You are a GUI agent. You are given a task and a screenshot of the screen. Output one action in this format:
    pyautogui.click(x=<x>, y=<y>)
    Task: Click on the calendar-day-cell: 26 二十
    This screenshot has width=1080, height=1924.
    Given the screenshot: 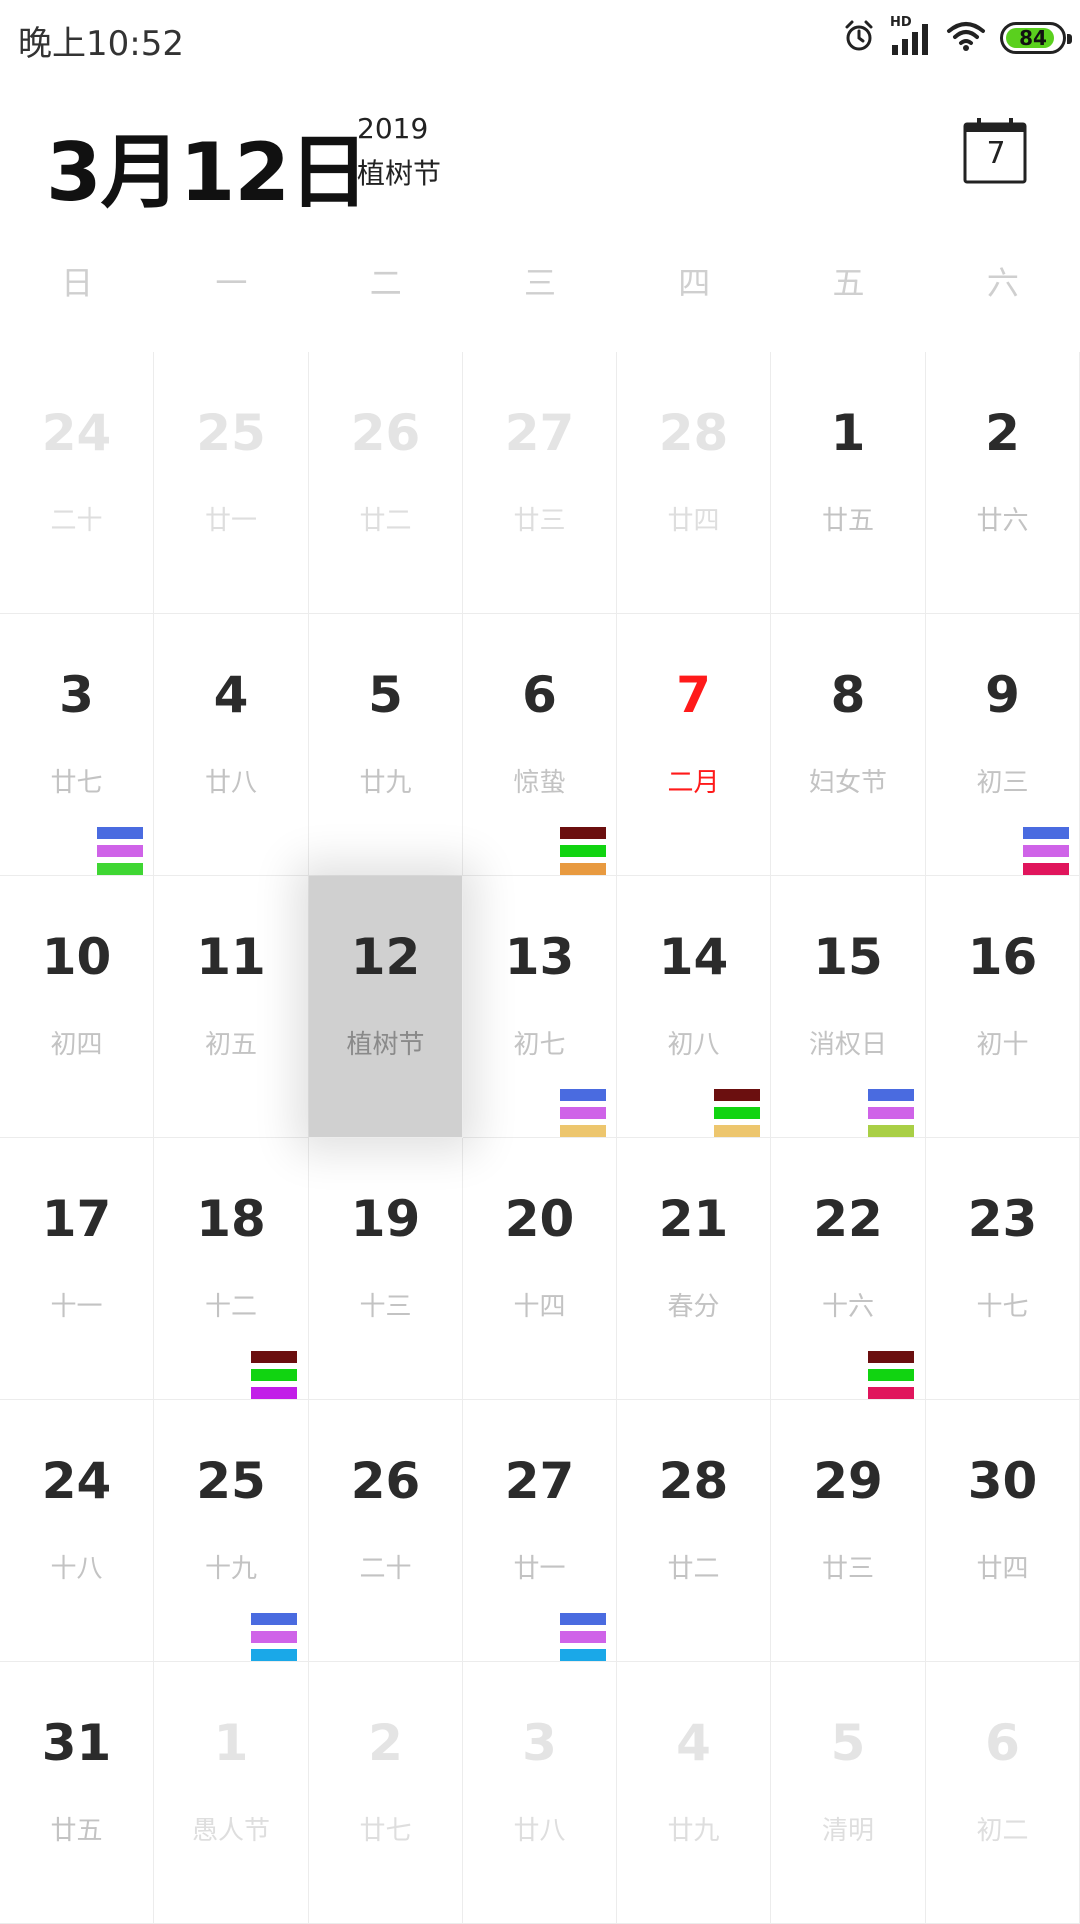 What is the action you would take?
    pyautogui.click(x=386, y=1531)
    